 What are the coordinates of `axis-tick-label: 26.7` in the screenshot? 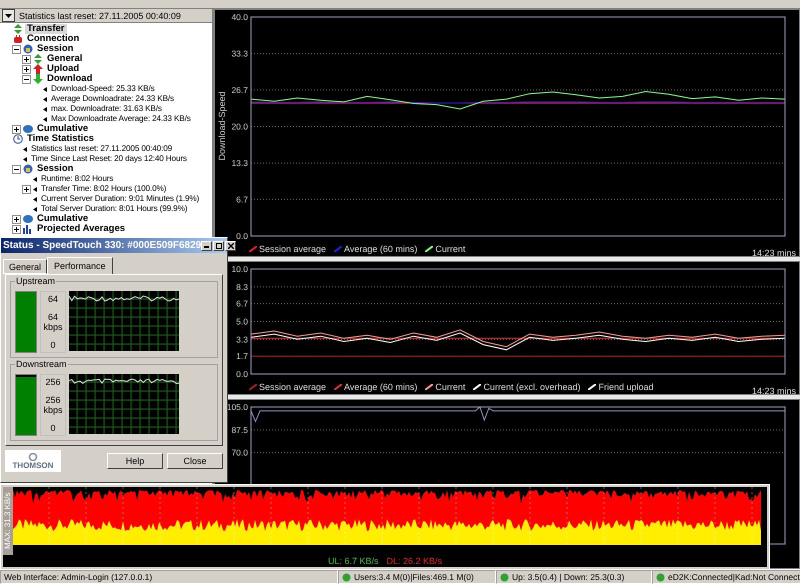 It's located at (239, 89).